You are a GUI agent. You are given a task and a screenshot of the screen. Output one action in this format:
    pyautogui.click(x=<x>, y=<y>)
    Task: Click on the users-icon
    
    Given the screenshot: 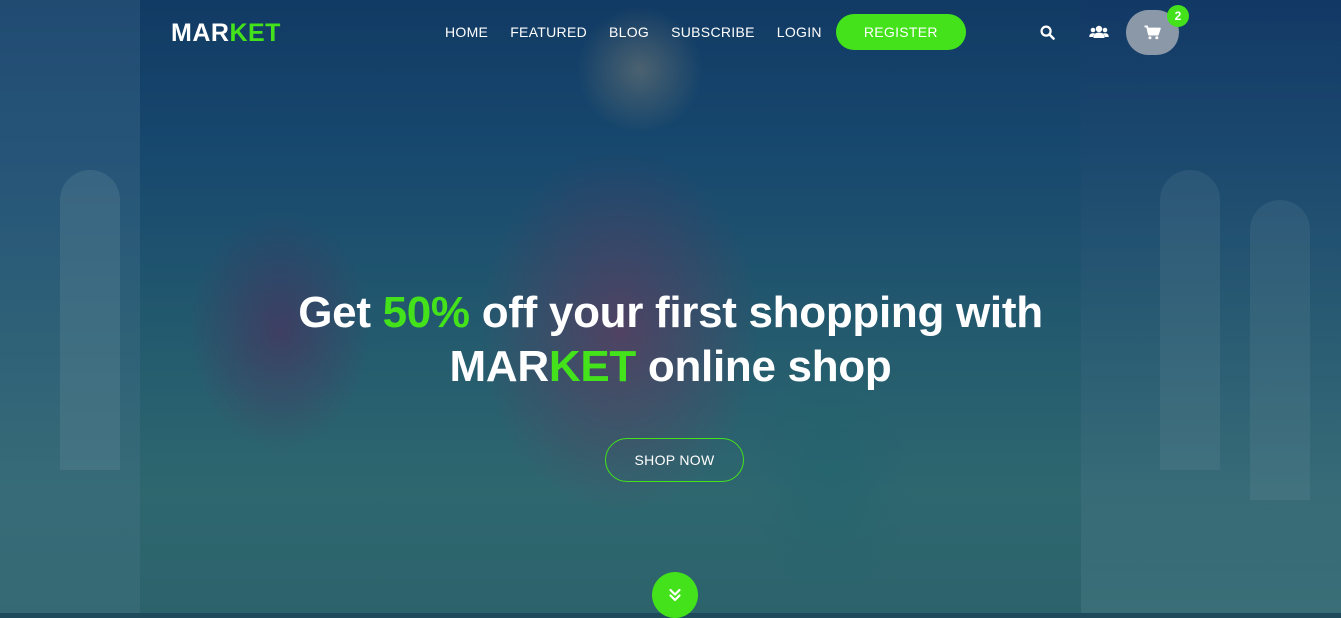 What is the action you would take?
    pyautogui.click(x=1099, y=31)
    